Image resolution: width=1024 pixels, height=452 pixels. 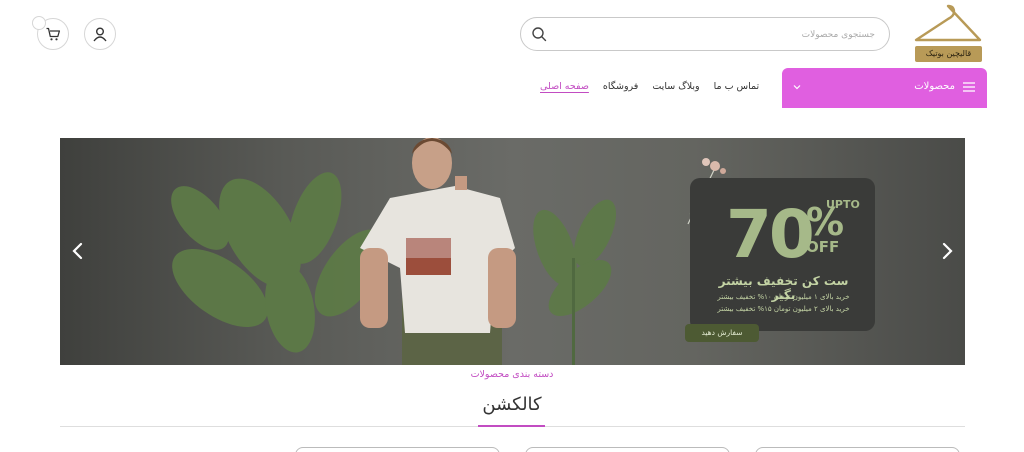 I want to click on products-menu-button: محصولات, so click(x=884, y=88).